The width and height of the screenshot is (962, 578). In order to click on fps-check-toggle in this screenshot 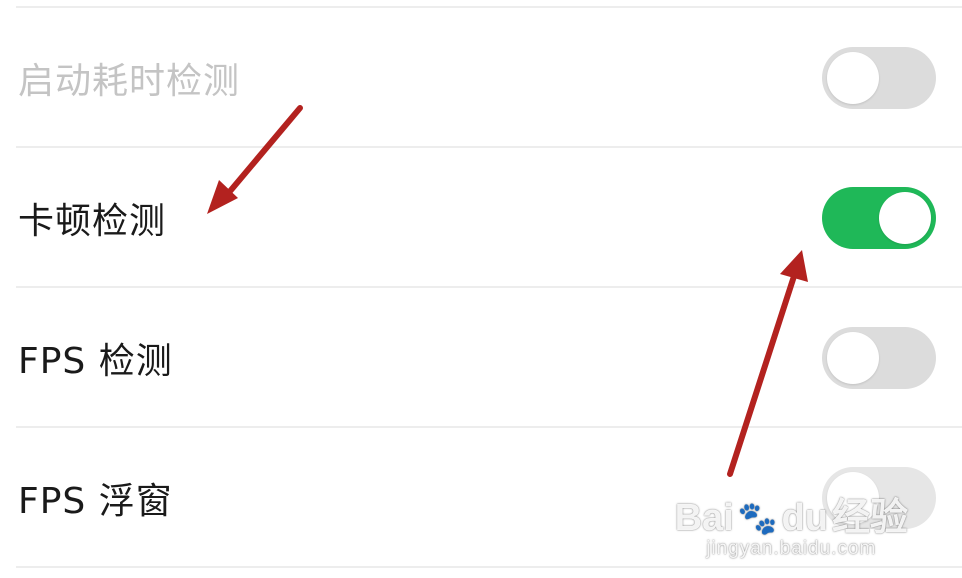, I will do `click(879, 358)`.